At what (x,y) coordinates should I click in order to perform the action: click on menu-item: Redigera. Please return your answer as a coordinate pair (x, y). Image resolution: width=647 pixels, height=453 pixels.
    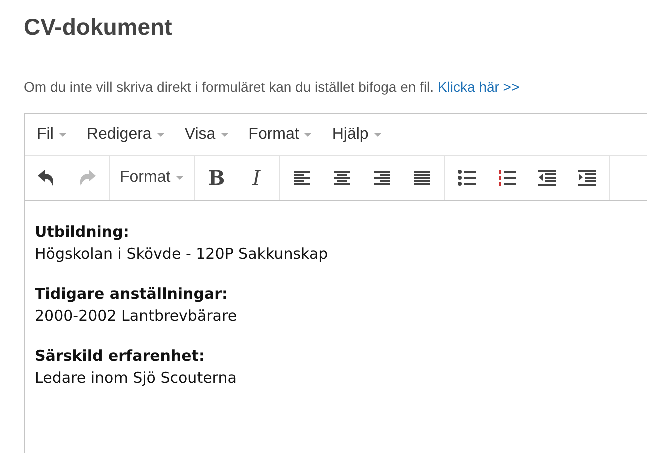
    Looking at the image, I should click on (125, 135).